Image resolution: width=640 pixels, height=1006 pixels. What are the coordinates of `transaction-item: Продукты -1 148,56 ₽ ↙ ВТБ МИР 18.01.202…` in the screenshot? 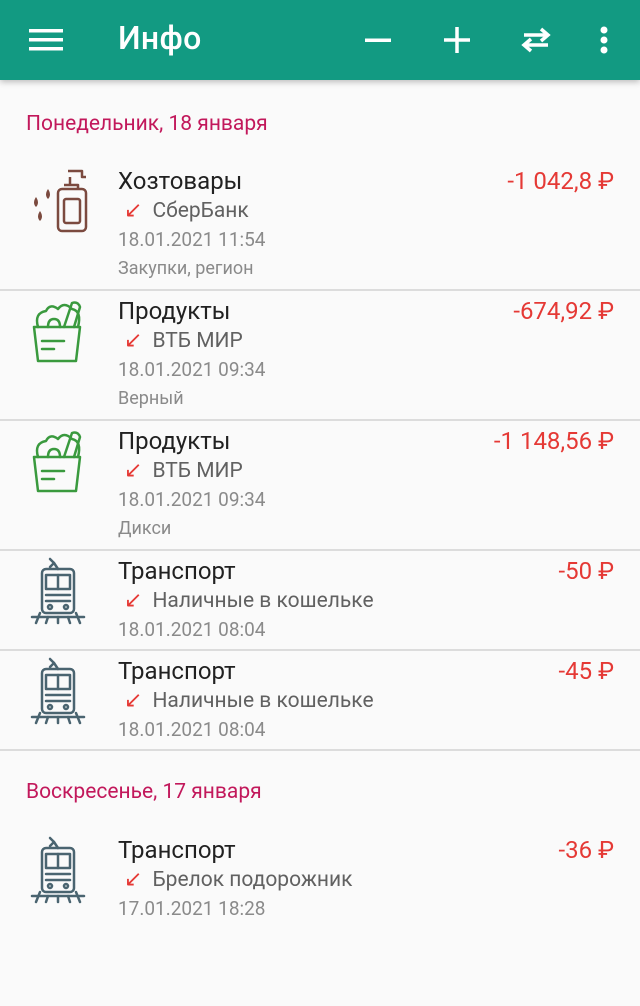 It's located at (320, 487).